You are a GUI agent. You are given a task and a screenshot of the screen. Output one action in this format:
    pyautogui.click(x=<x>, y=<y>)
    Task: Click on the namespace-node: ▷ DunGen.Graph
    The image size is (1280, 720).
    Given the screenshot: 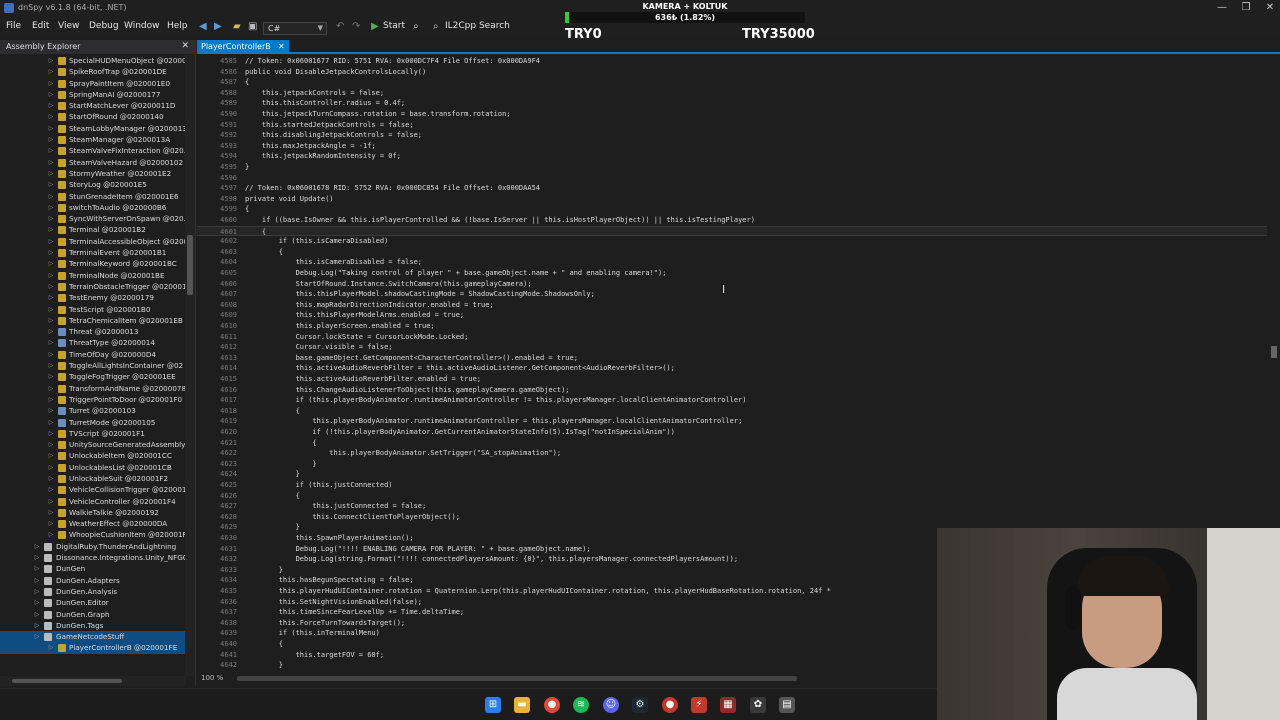 What is the action you would take?
    pyautogui.click(x=93, y=614)
    